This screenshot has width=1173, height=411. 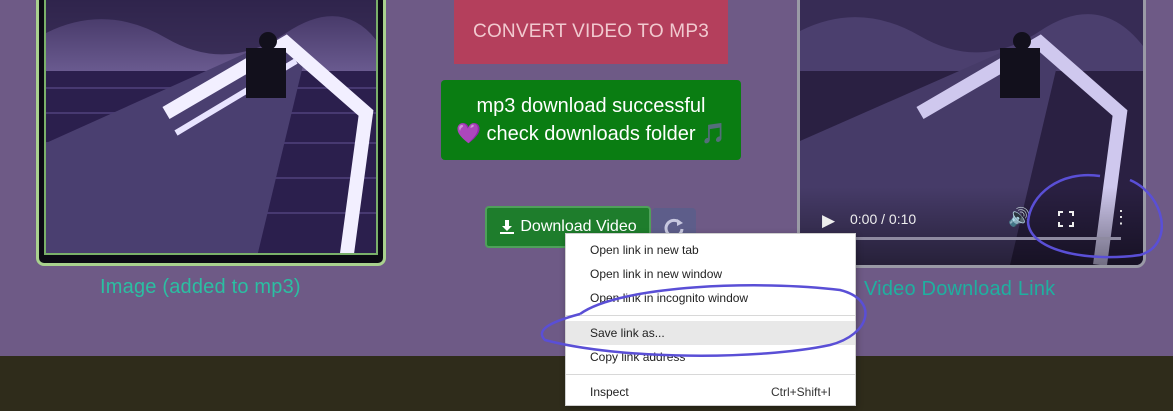 I want to click on volume-icon: 🔊, so click(x=1019, y=217).